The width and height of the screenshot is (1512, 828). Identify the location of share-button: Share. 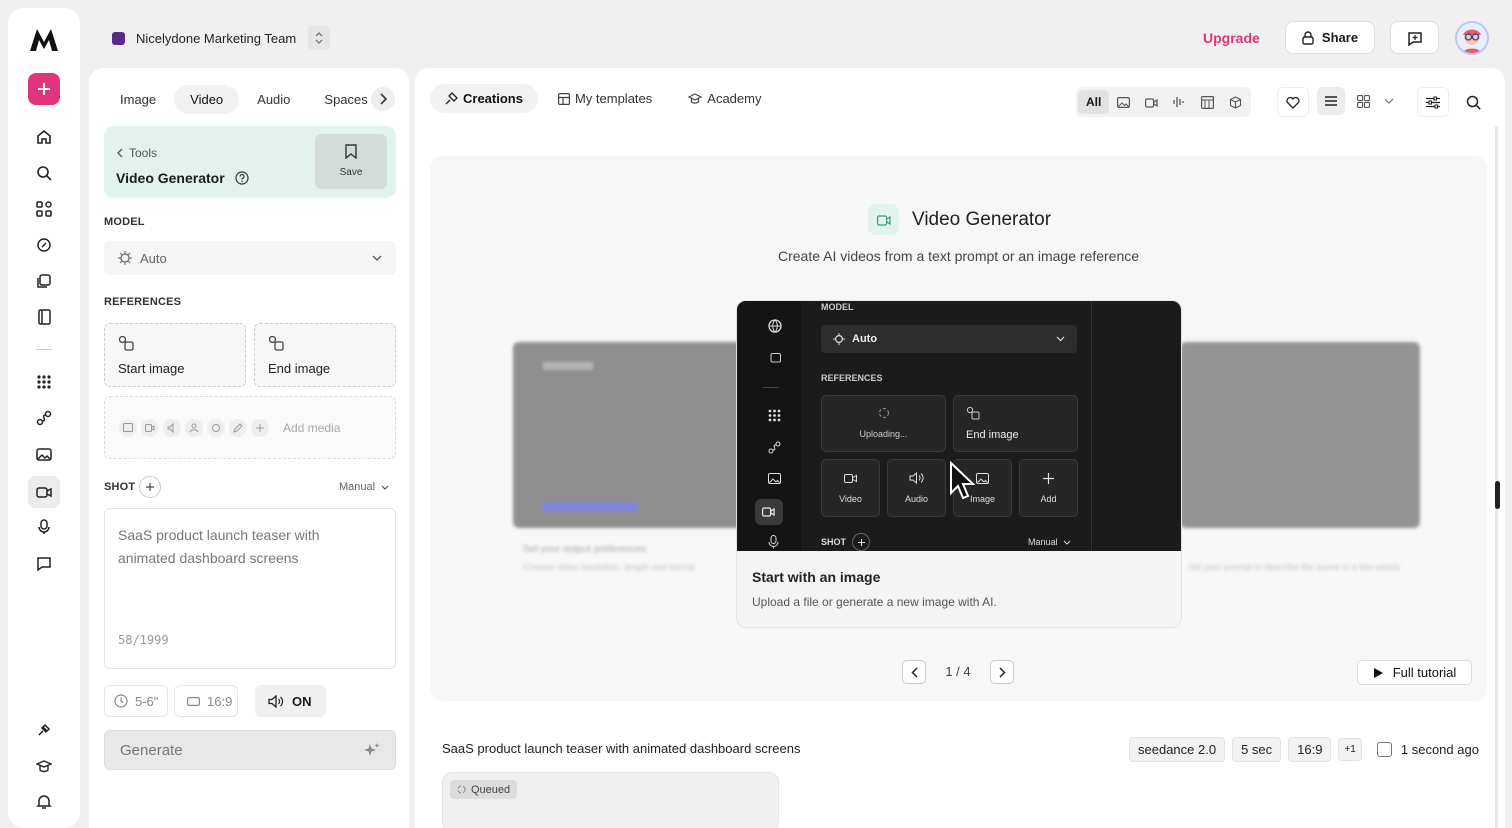
(1330, 37).